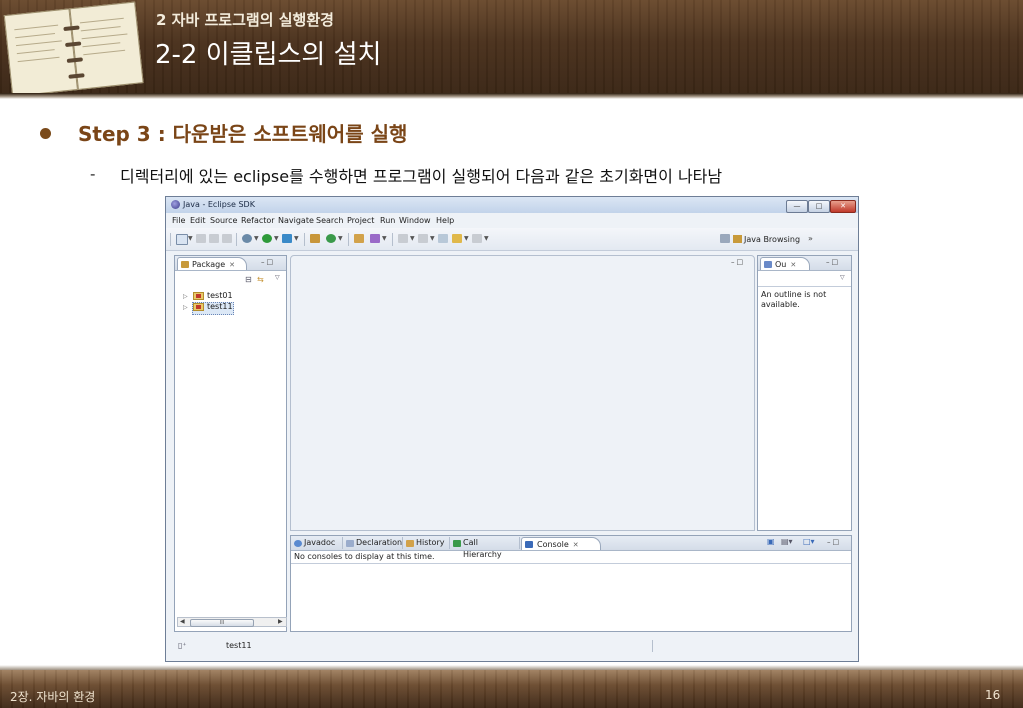 The image size is (1023, 708). Describe the element at coordinates (794, 299) in the screenshot. I see `outline-message: An outline is not available.` at that location.